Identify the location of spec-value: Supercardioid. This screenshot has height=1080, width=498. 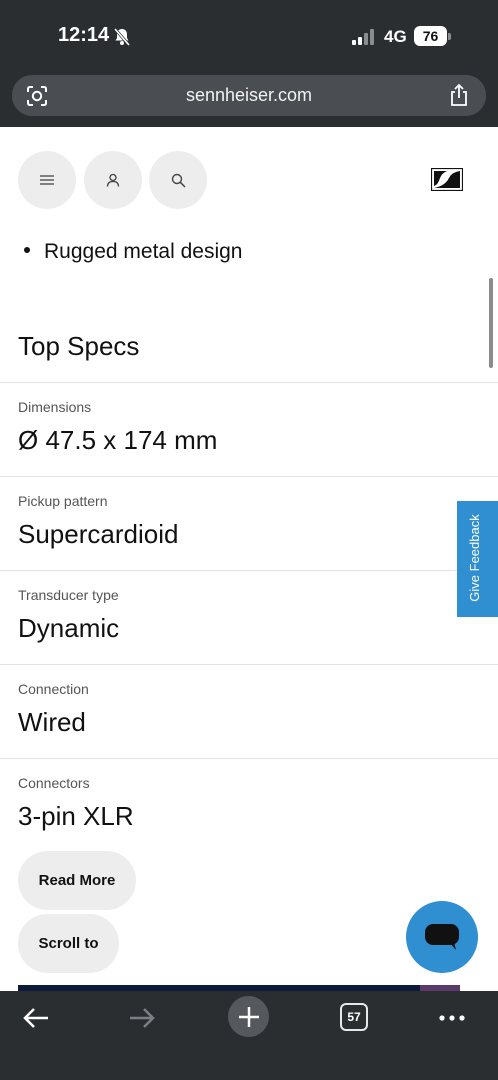
(98, 534).